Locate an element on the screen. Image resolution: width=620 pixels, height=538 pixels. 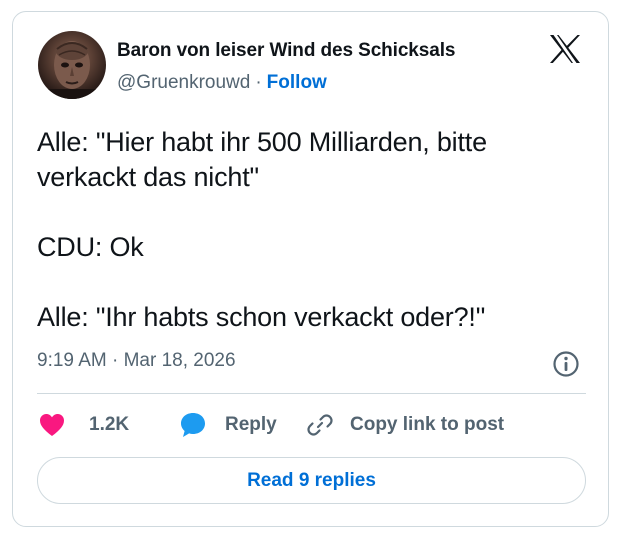
reply-bubble-icon is located at coordinates (193, 425).